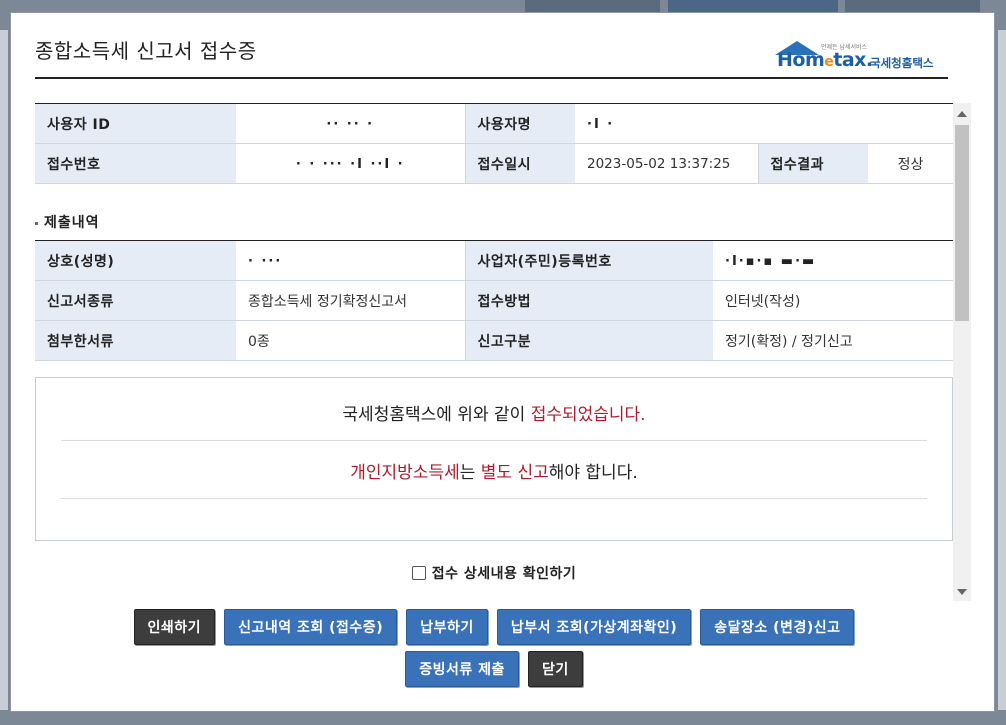 This screenshot has width=1006, height=725. I want to click on delivery-address-button: 송달장소 (변경)신고, so click(777, 627).